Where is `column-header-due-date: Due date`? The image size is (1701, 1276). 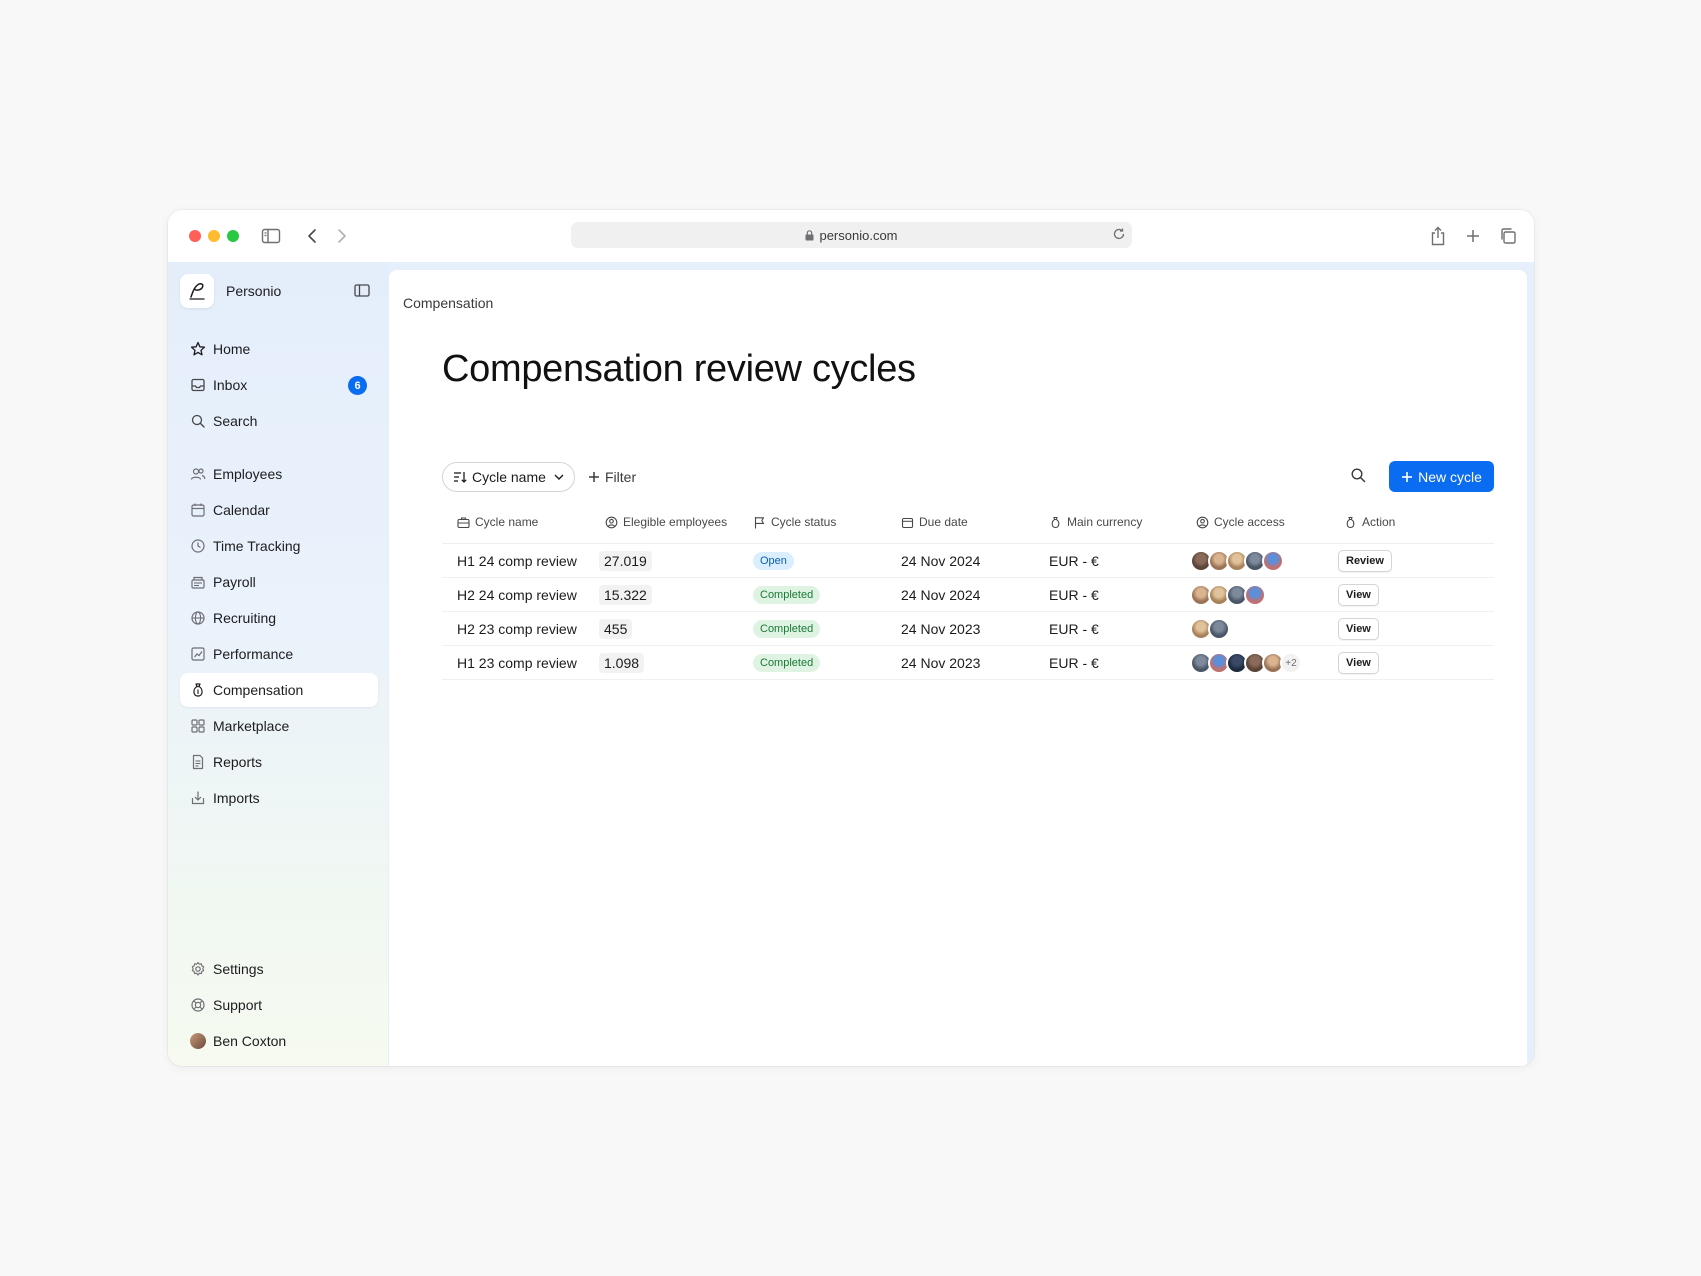
column-header-due-date: Due date is located at coordinates (934, 522).